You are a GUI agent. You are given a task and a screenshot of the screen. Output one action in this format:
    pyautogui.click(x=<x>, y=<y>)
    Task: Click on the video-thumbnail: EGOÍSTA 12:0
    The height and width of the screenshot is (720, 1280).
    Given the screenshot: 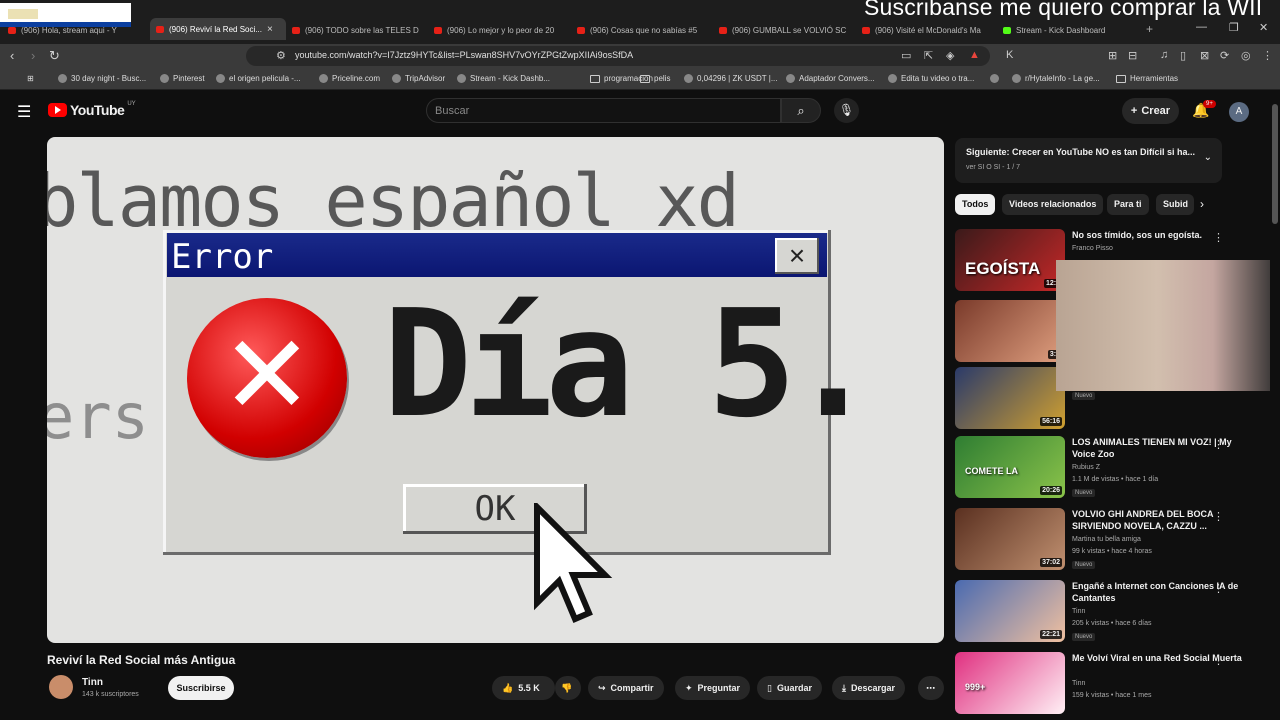 What is the action you would take?
    pyautogui.click(x=1010, y=260)
    